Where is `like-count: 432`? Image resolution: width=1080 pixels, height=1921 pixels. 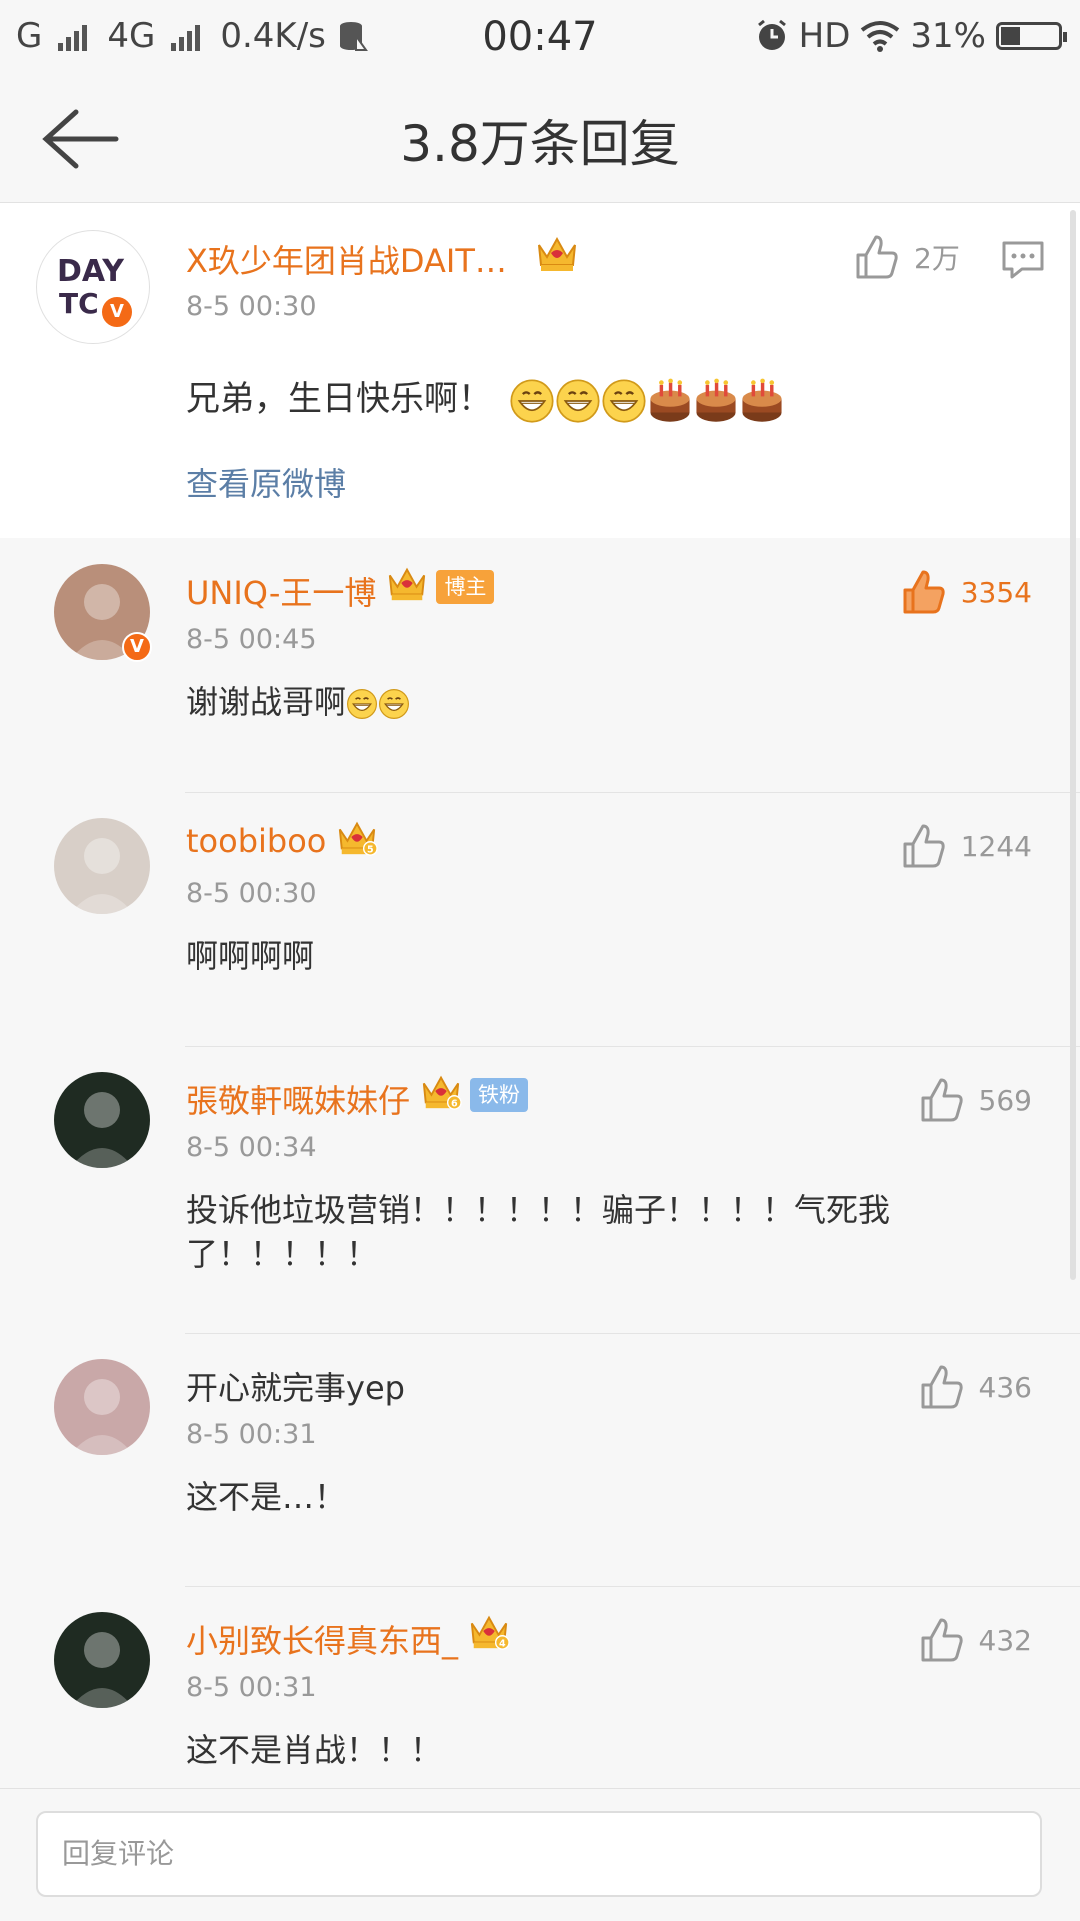
like-count: 432 is located at coordinates (1005, 1640).